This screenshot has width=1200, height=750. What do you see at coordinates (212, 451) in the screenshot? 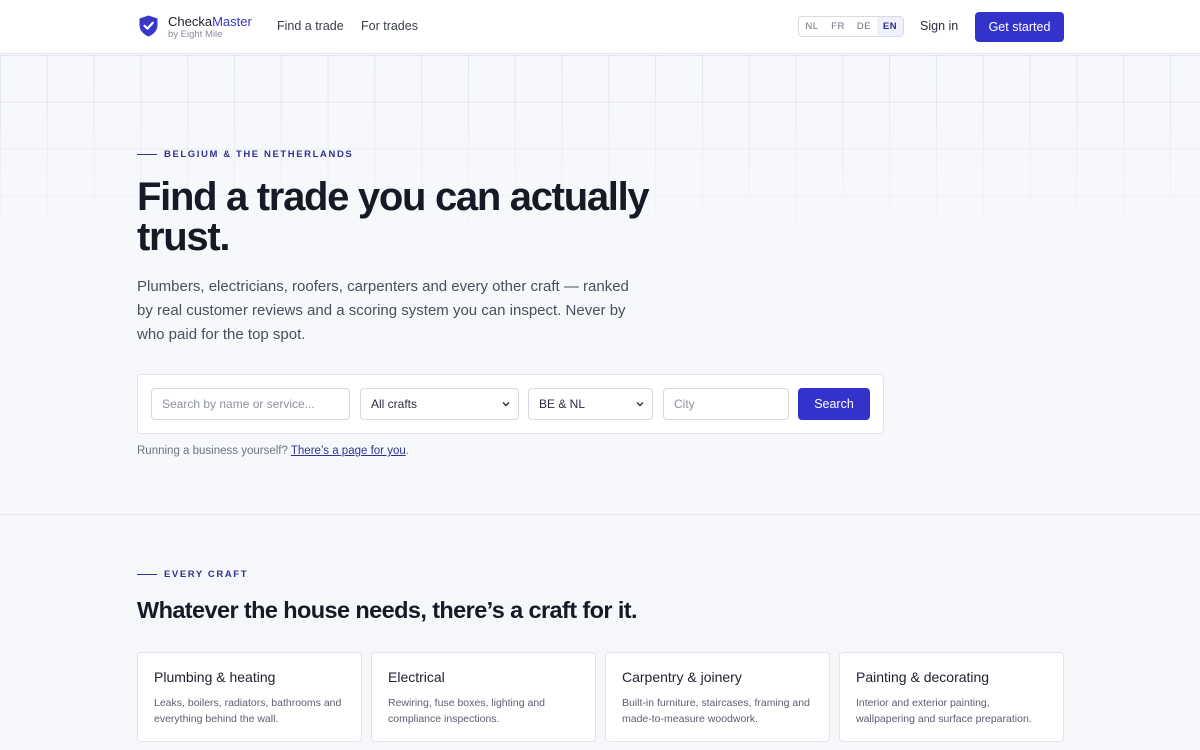
I see `business-text: Running a business yourself?` at bounding box center [212, 451].